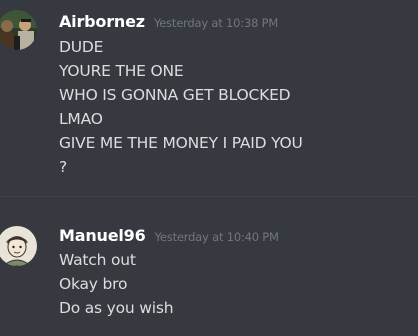 This screenshot has width=418, height=336. Describe the element at coordinates (217, 237) in the screenshot. I see `timestamp: Yesterday at 10:40 PM` at that location.